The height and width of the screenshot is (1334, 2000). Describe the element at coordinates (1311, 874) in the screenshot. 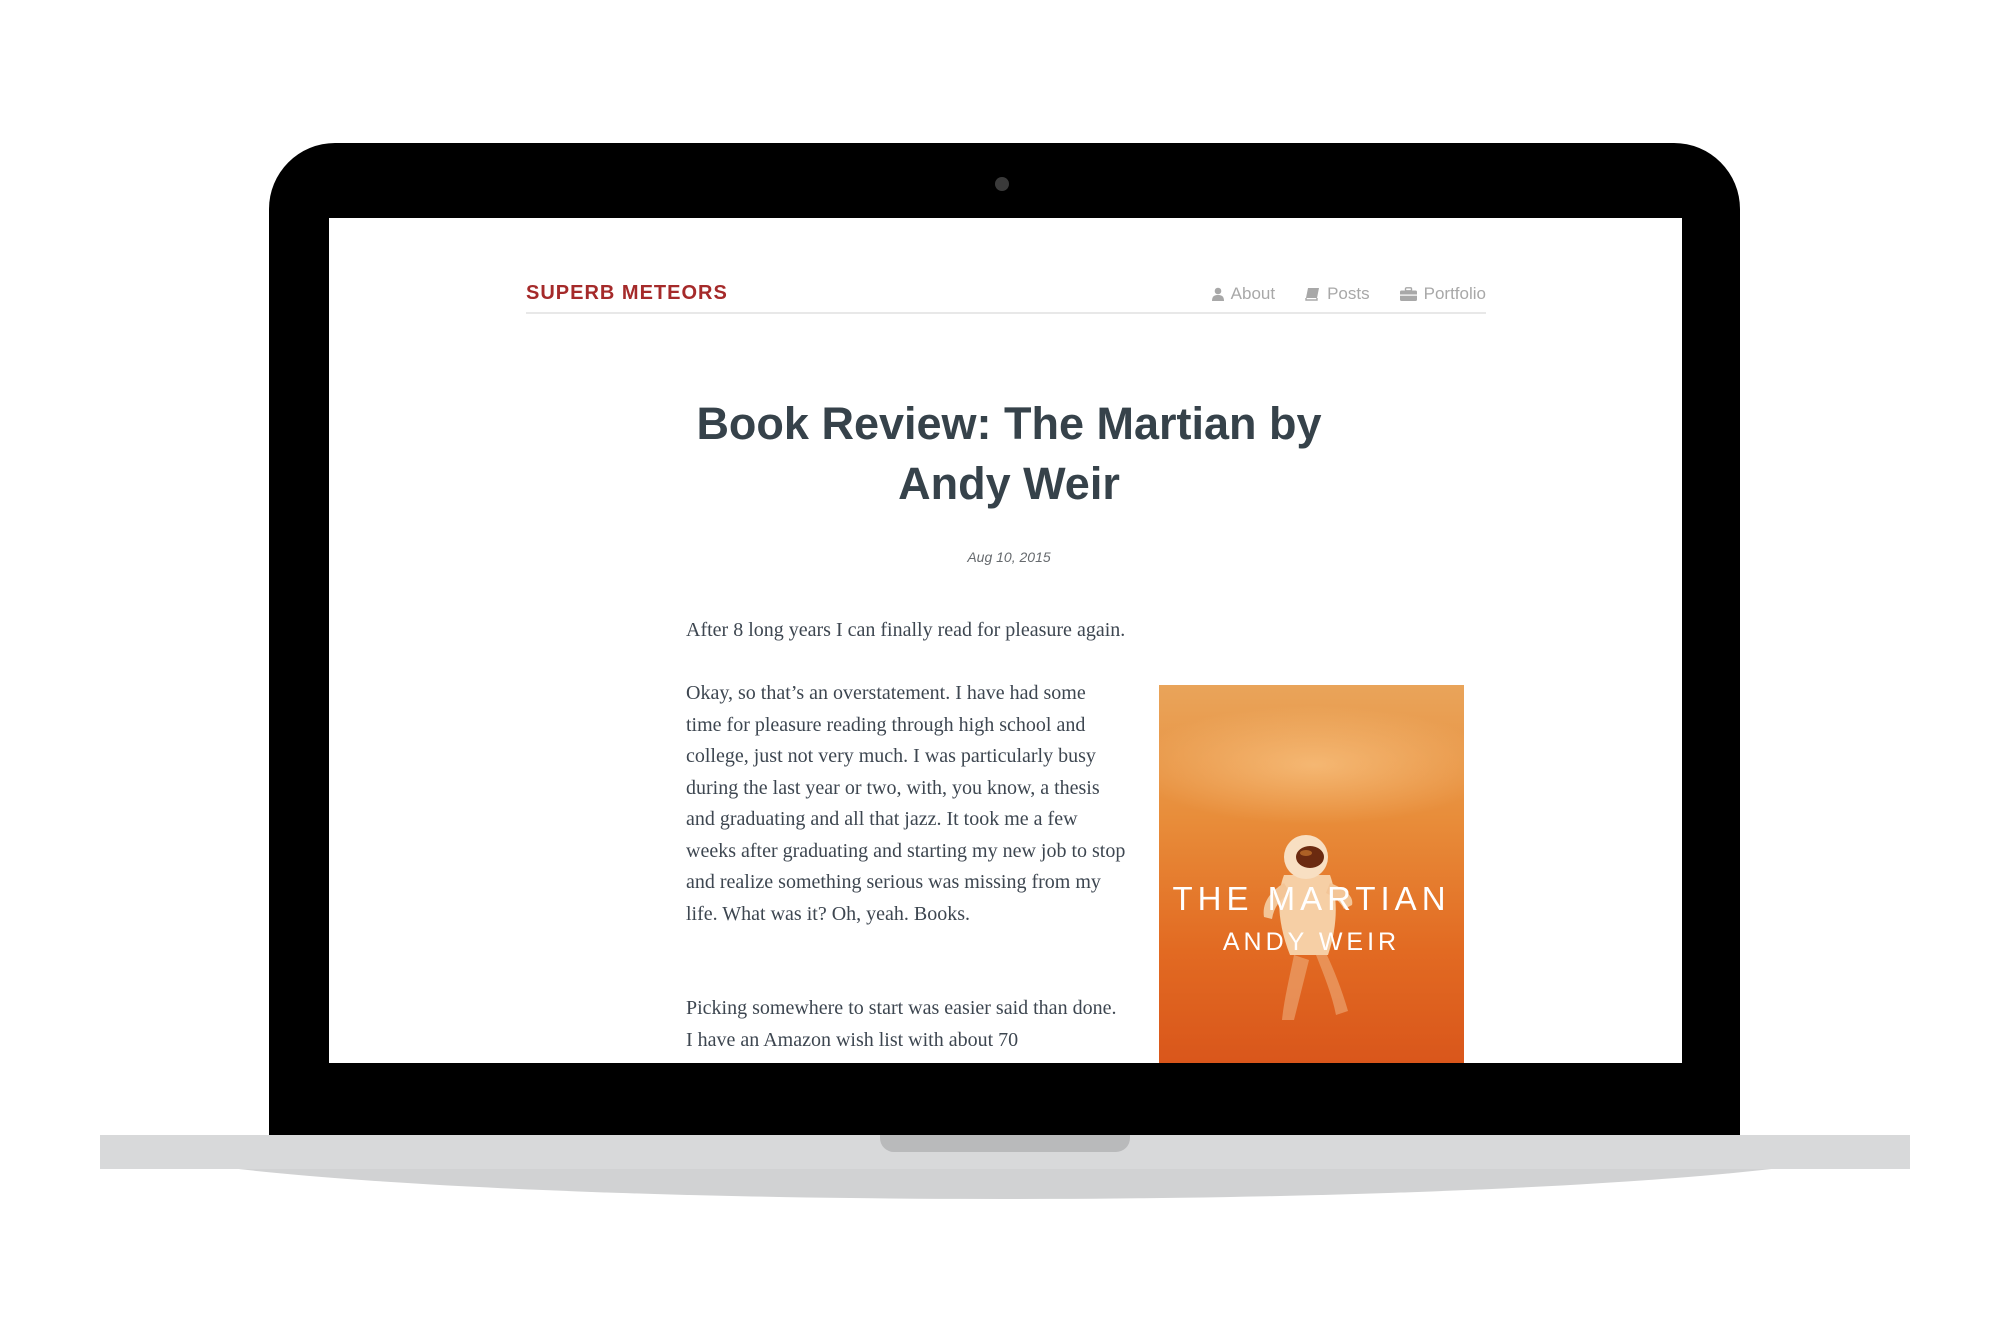

I see `book-cover-image: THE MARTIAN ANDY WEIR` at that location.